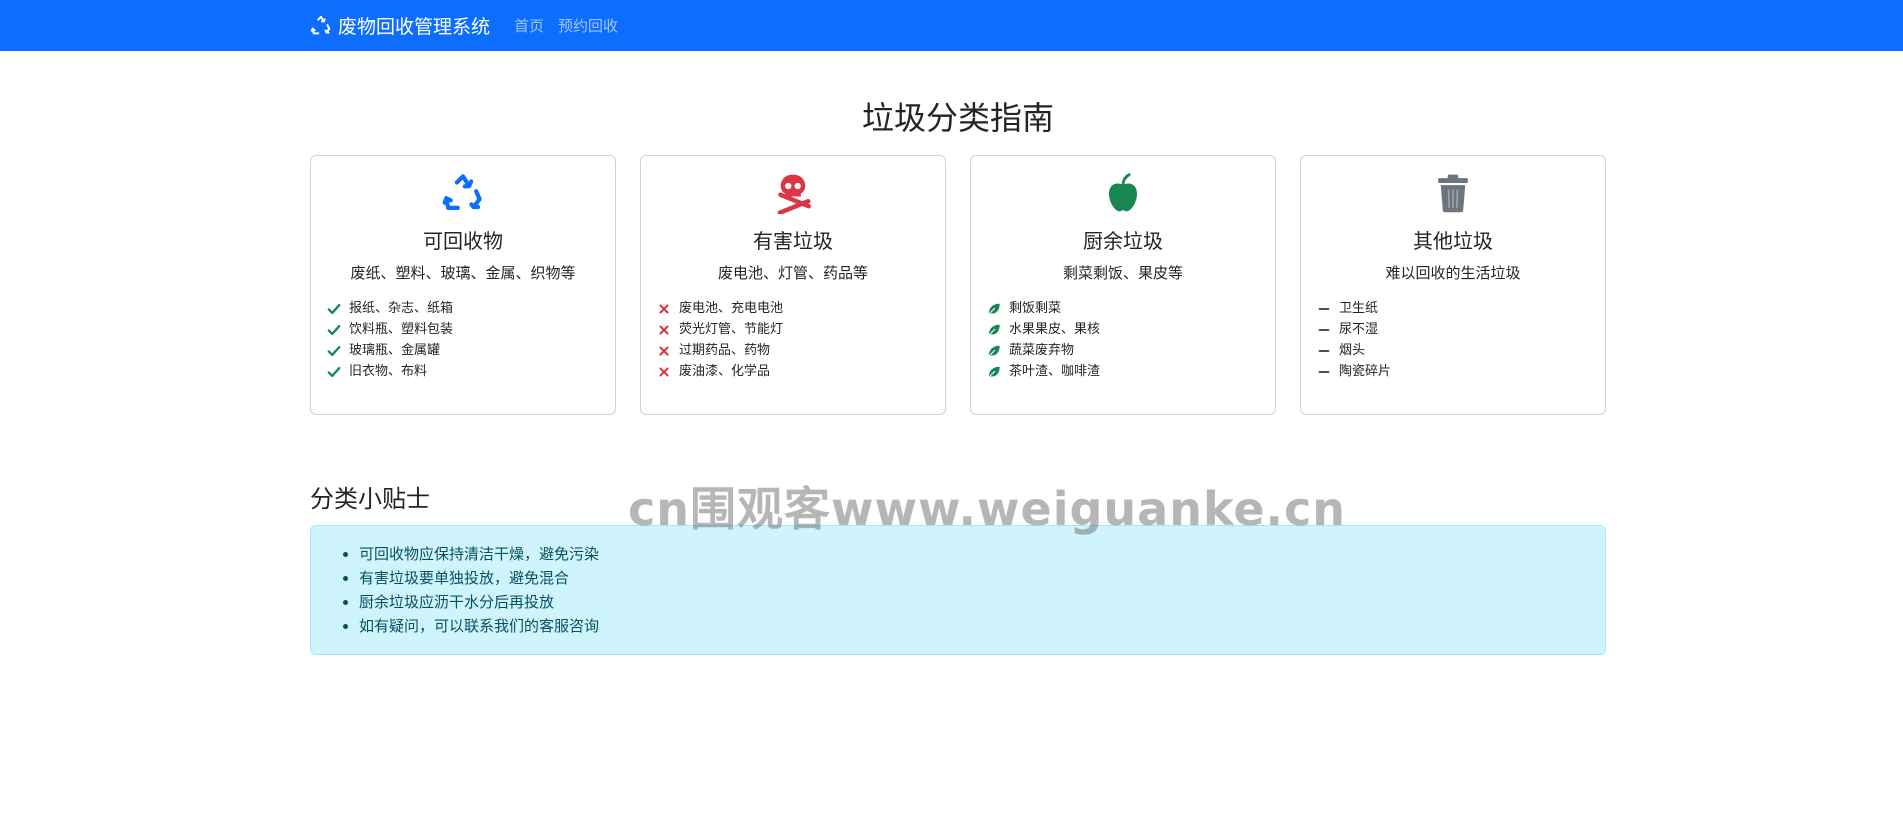 The height and width of the screenshot is (840, 1903). I want to click on card-description: 废电池、灯管、药品等, so click(792, 273).